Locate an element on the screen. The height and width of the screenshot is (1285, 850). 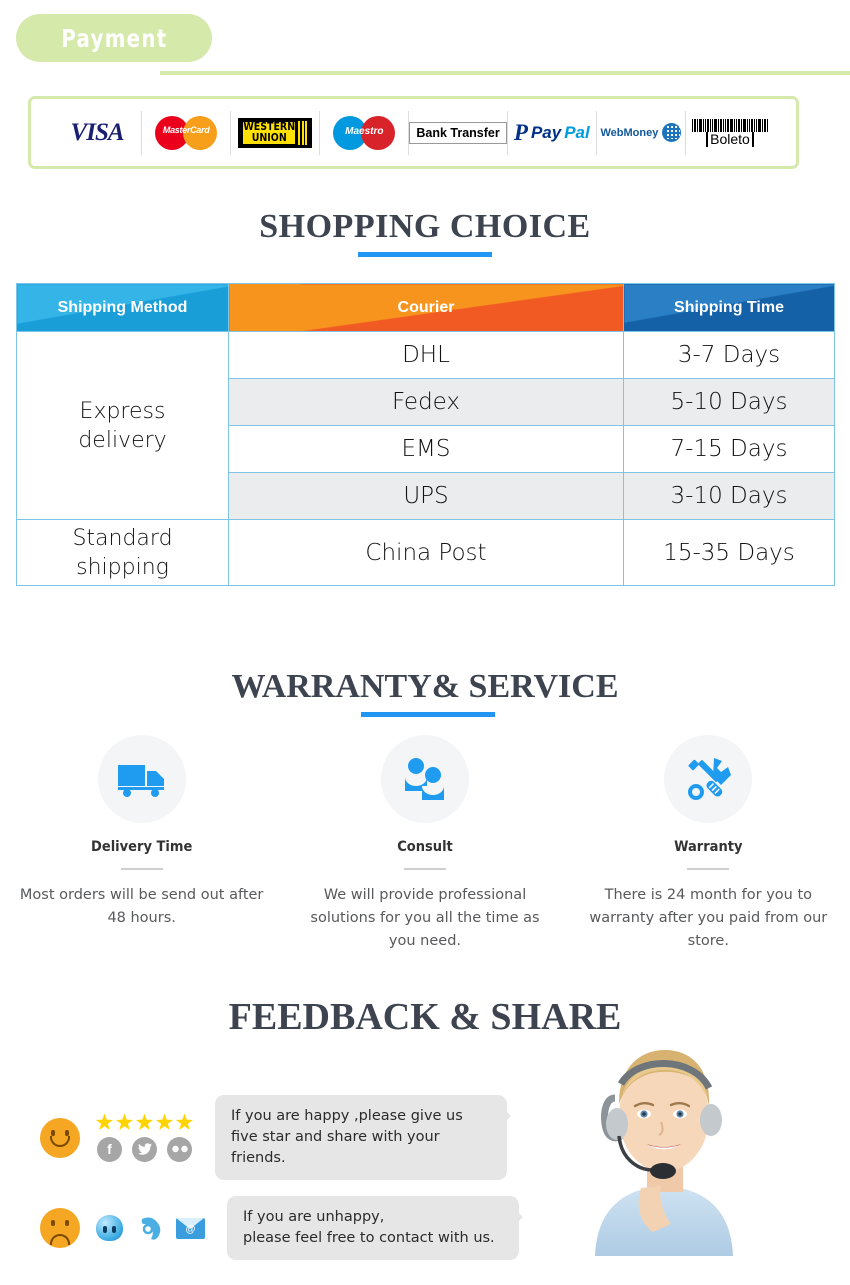
payment-badge-label: Payment is located at coordinates (114, 38).